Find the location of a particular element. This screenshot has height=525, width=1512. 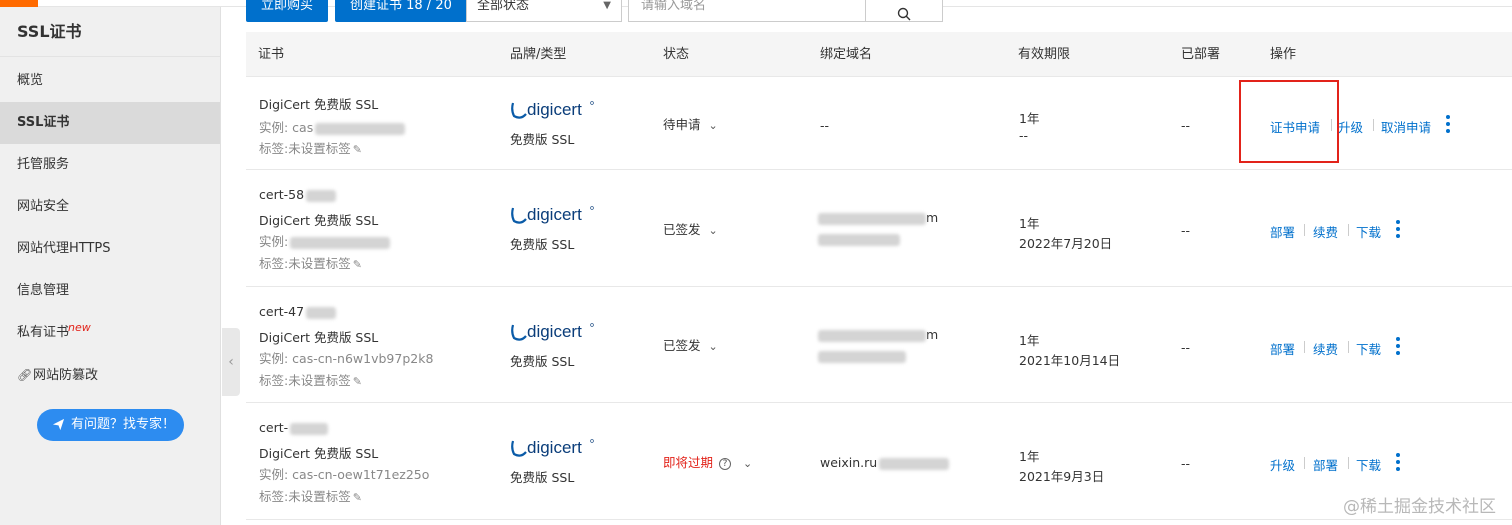

sidebar-item-label: SSL证书 is located at coordinates (43, 122).